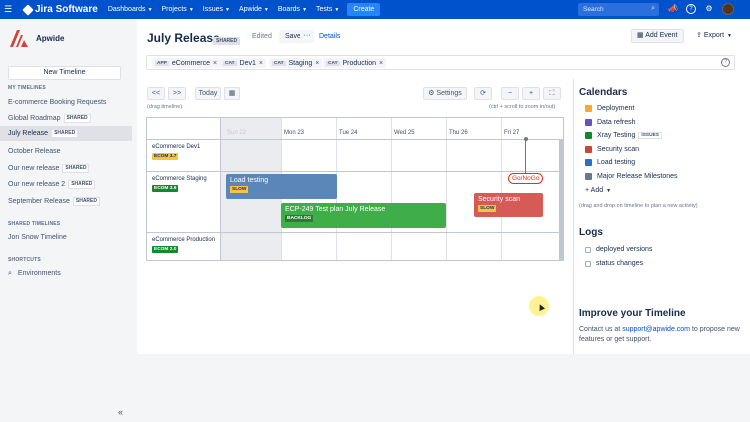  What do you see at coordinates (610, 162) in the screenshot?
I see `calendar-item-load-testing: Load testing` at bounding box center [610, 162].